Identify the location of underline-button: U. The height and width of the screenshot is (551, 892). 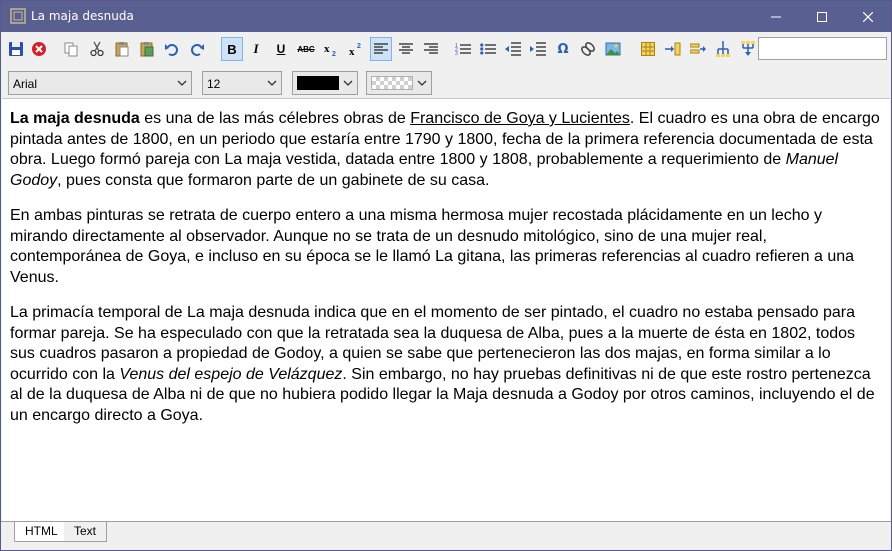
(281, 49).